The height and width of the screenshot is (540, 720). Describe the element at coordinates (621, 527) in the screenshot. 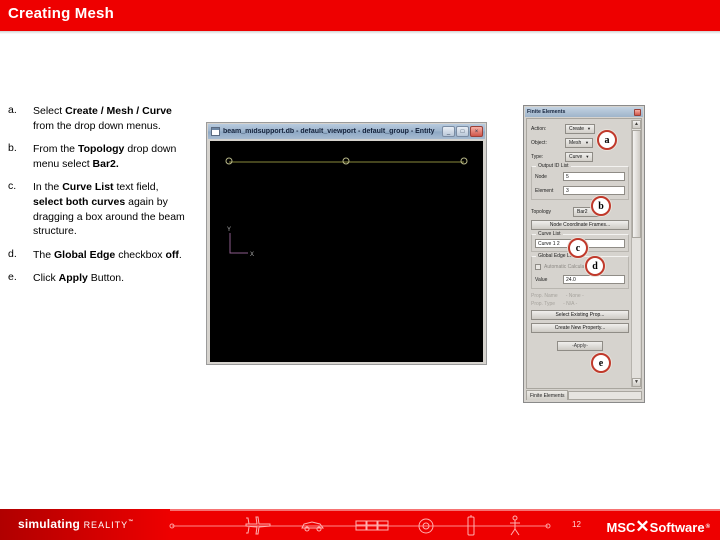

I see `msc-brand-text: MSC` at that location.